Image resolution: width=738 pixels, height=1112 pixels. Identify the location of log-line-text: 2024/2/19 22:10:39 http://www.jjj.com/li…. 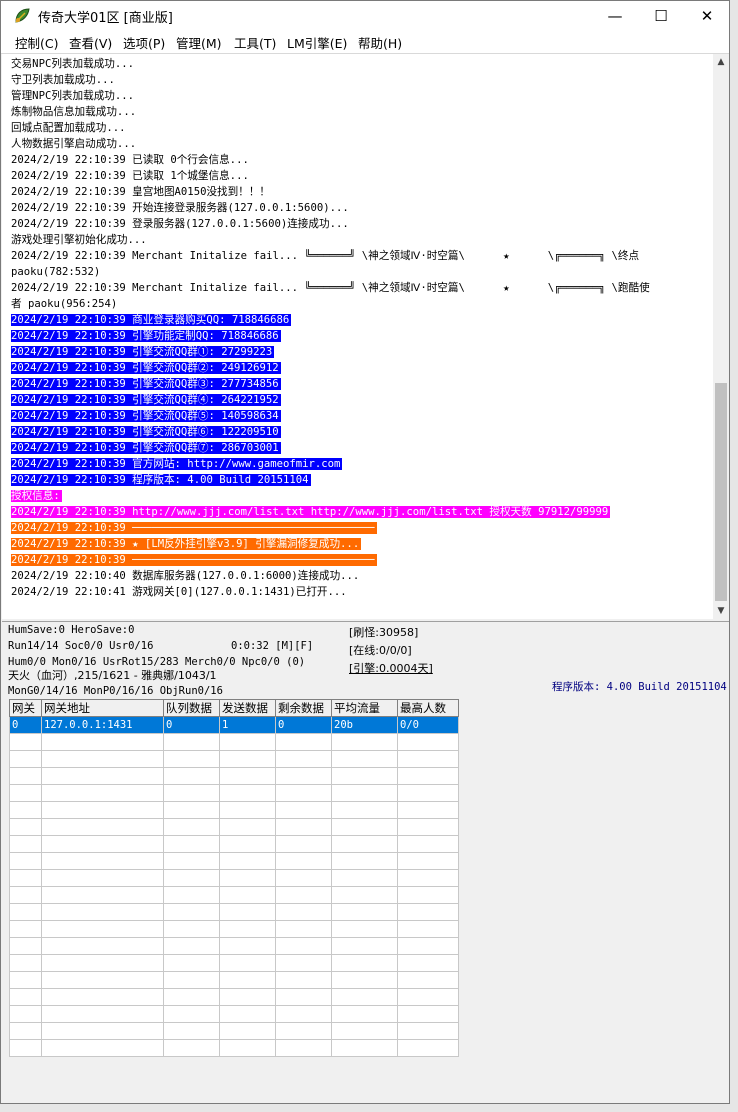
(311, 512).